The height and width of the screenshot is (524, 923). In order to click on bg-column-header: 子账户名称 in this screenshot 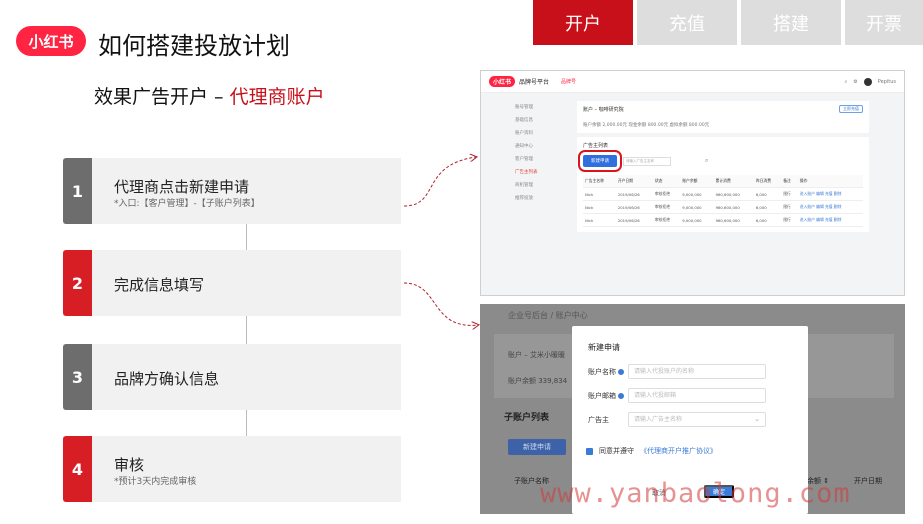, I will do `click(531, 481)`.